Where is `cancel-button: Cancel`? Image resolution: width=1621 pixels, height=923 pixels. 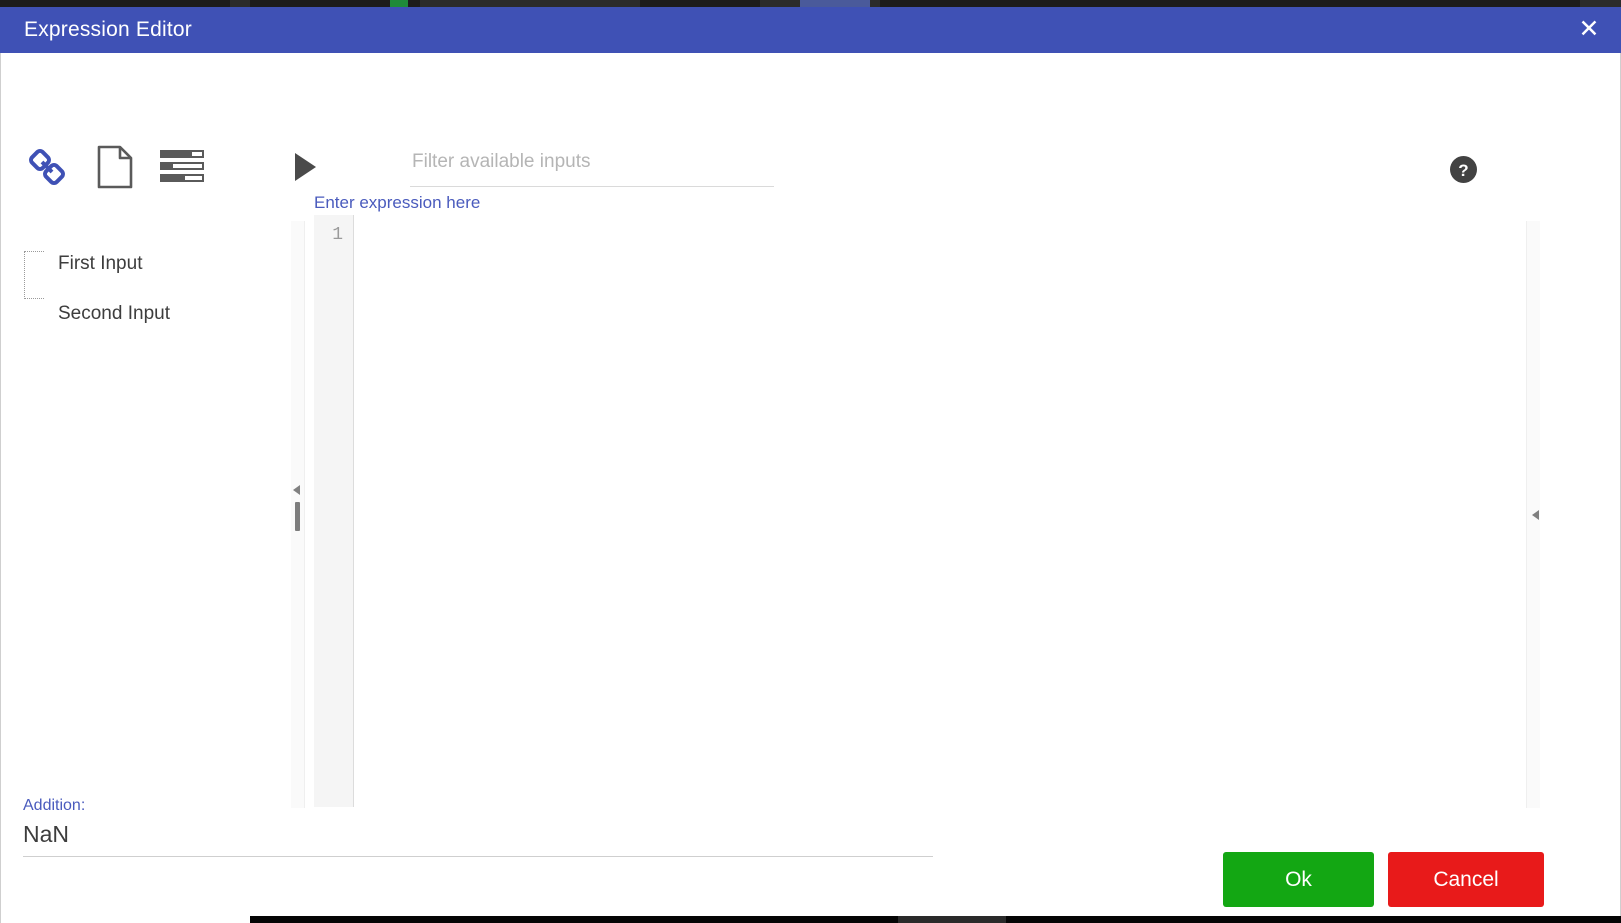 cancel-button: Cancel is located at coordinates (1466, 879).